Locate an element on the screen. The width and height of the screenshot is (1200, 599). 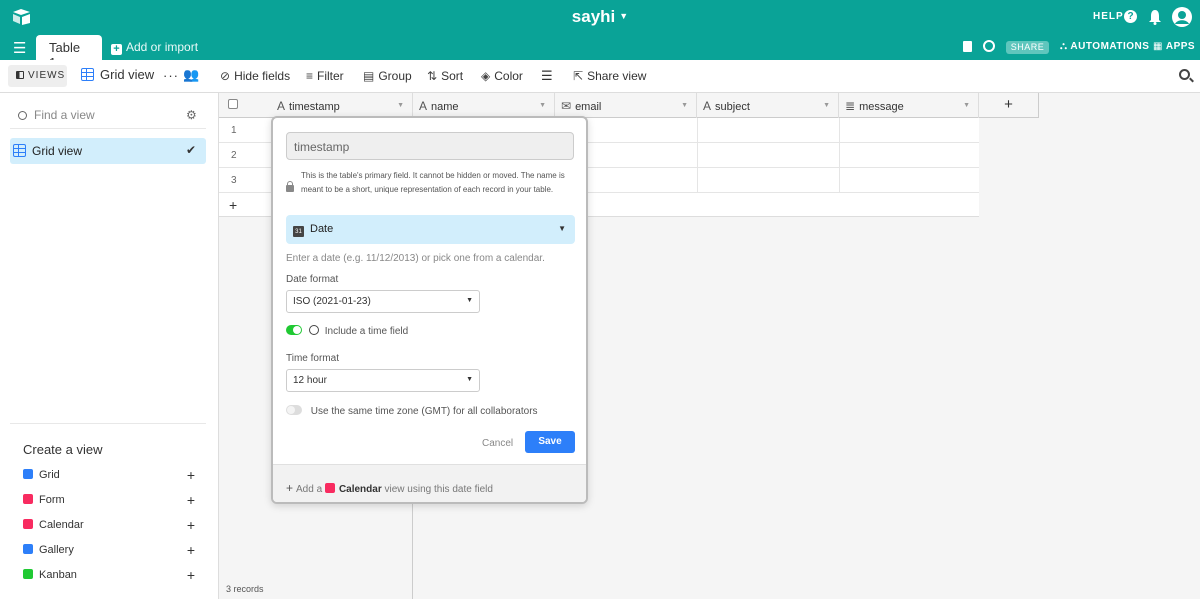
column-header-timestamp: Atimestamp ▼ is located at coordinates (342, 105).